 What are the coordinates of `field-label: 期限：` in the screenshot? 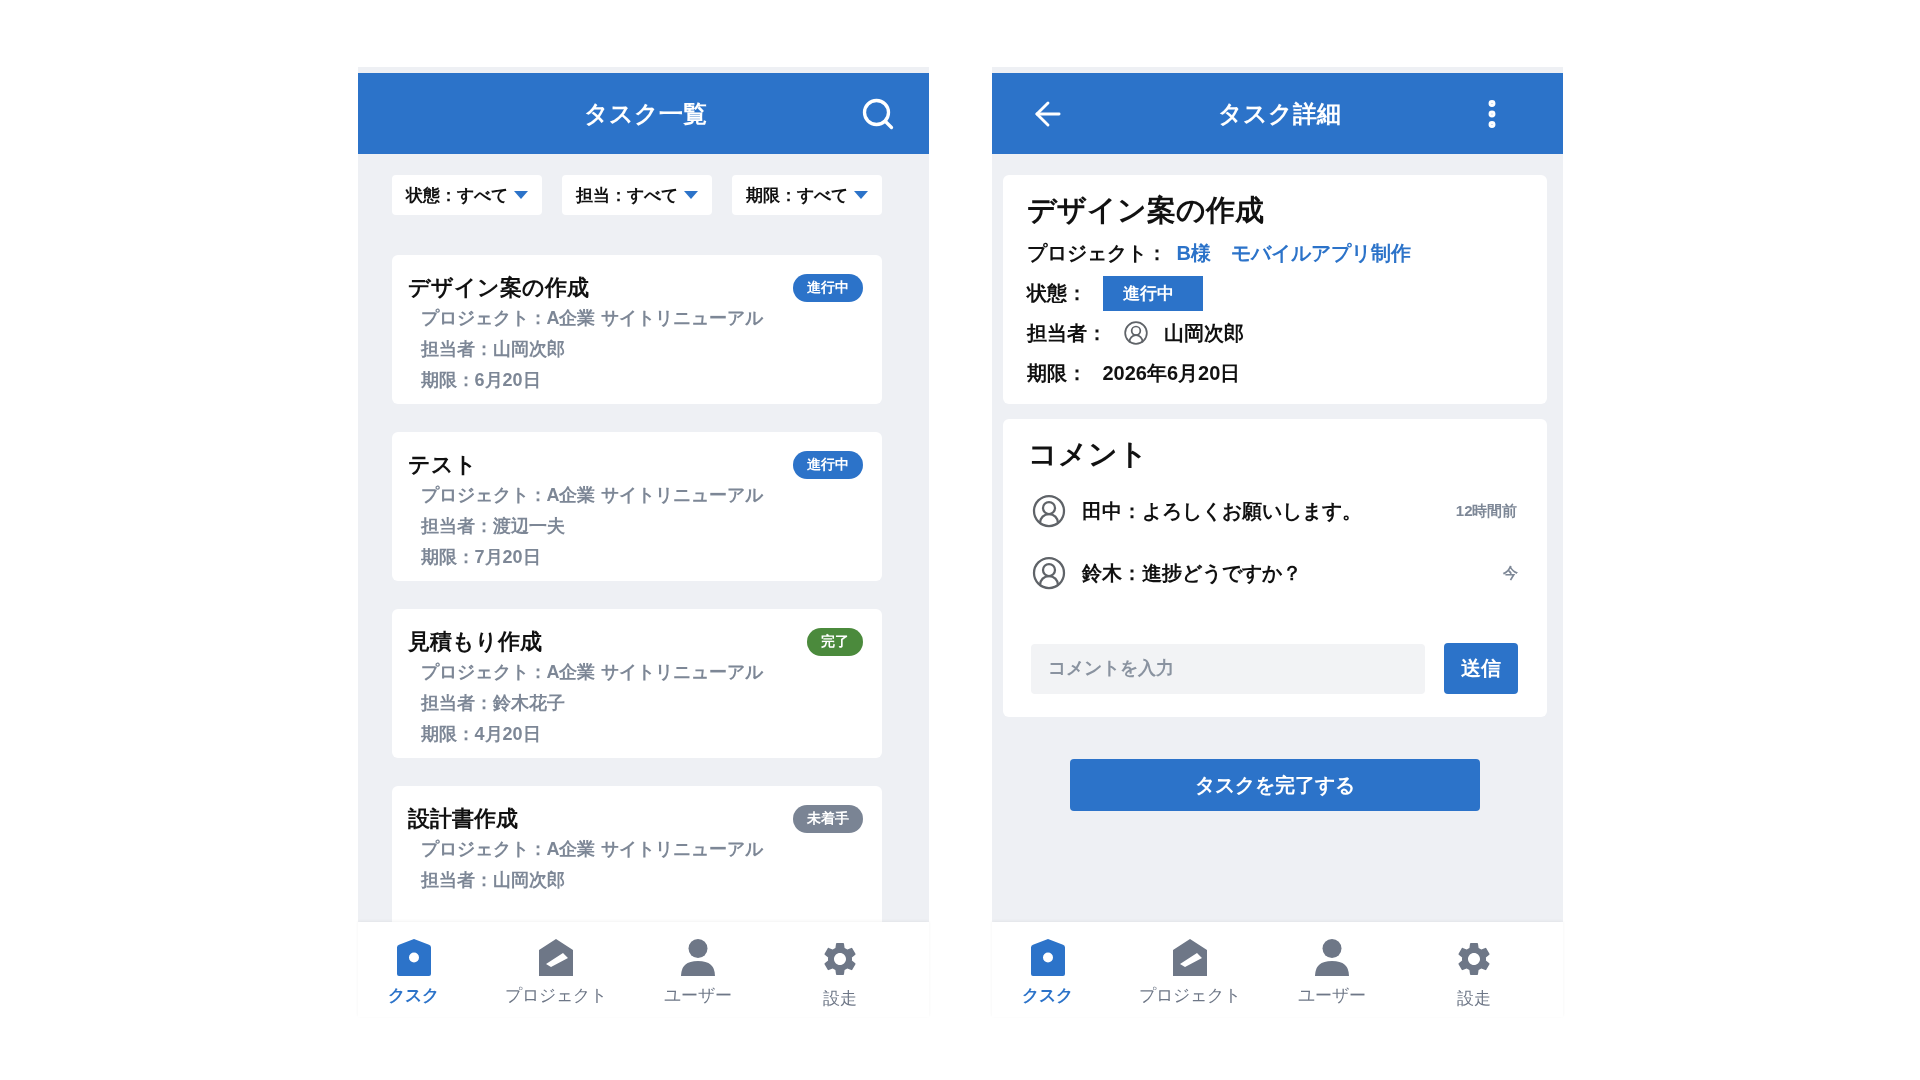 It's located at (1056, 373).